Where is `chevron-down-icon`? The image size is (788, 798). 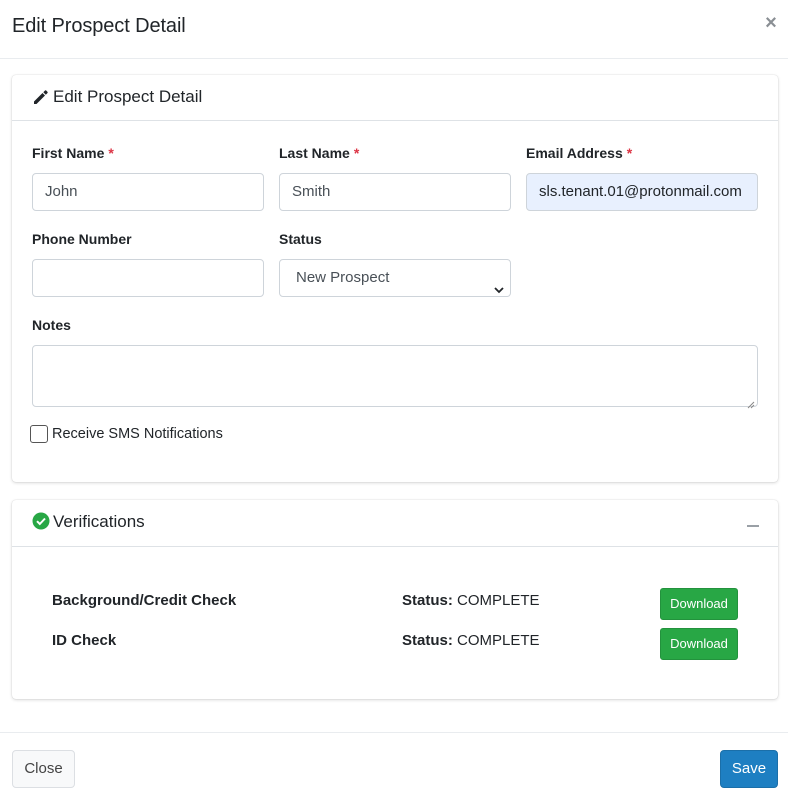 chevron-down-icon is located at coordinates (499, 283).